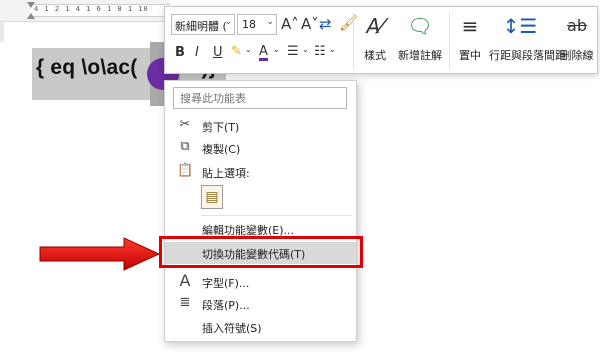 The image size is (600, 357). I want to click on center-align-icon: ≡, so click(470, 26).